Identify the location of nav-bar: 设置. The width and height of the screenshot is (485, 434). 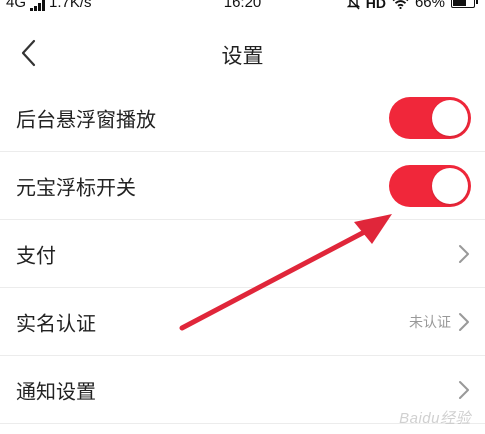
(242, 53).